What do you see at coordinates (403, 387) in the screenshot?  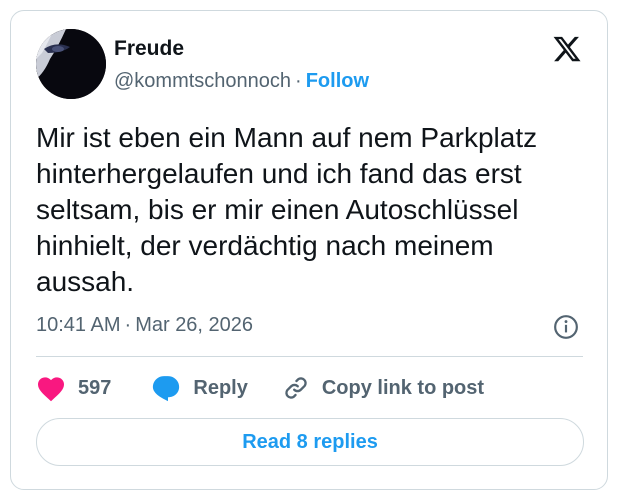 I see `copy-link-label: Copy link to post` at bounding box center [403, 387].